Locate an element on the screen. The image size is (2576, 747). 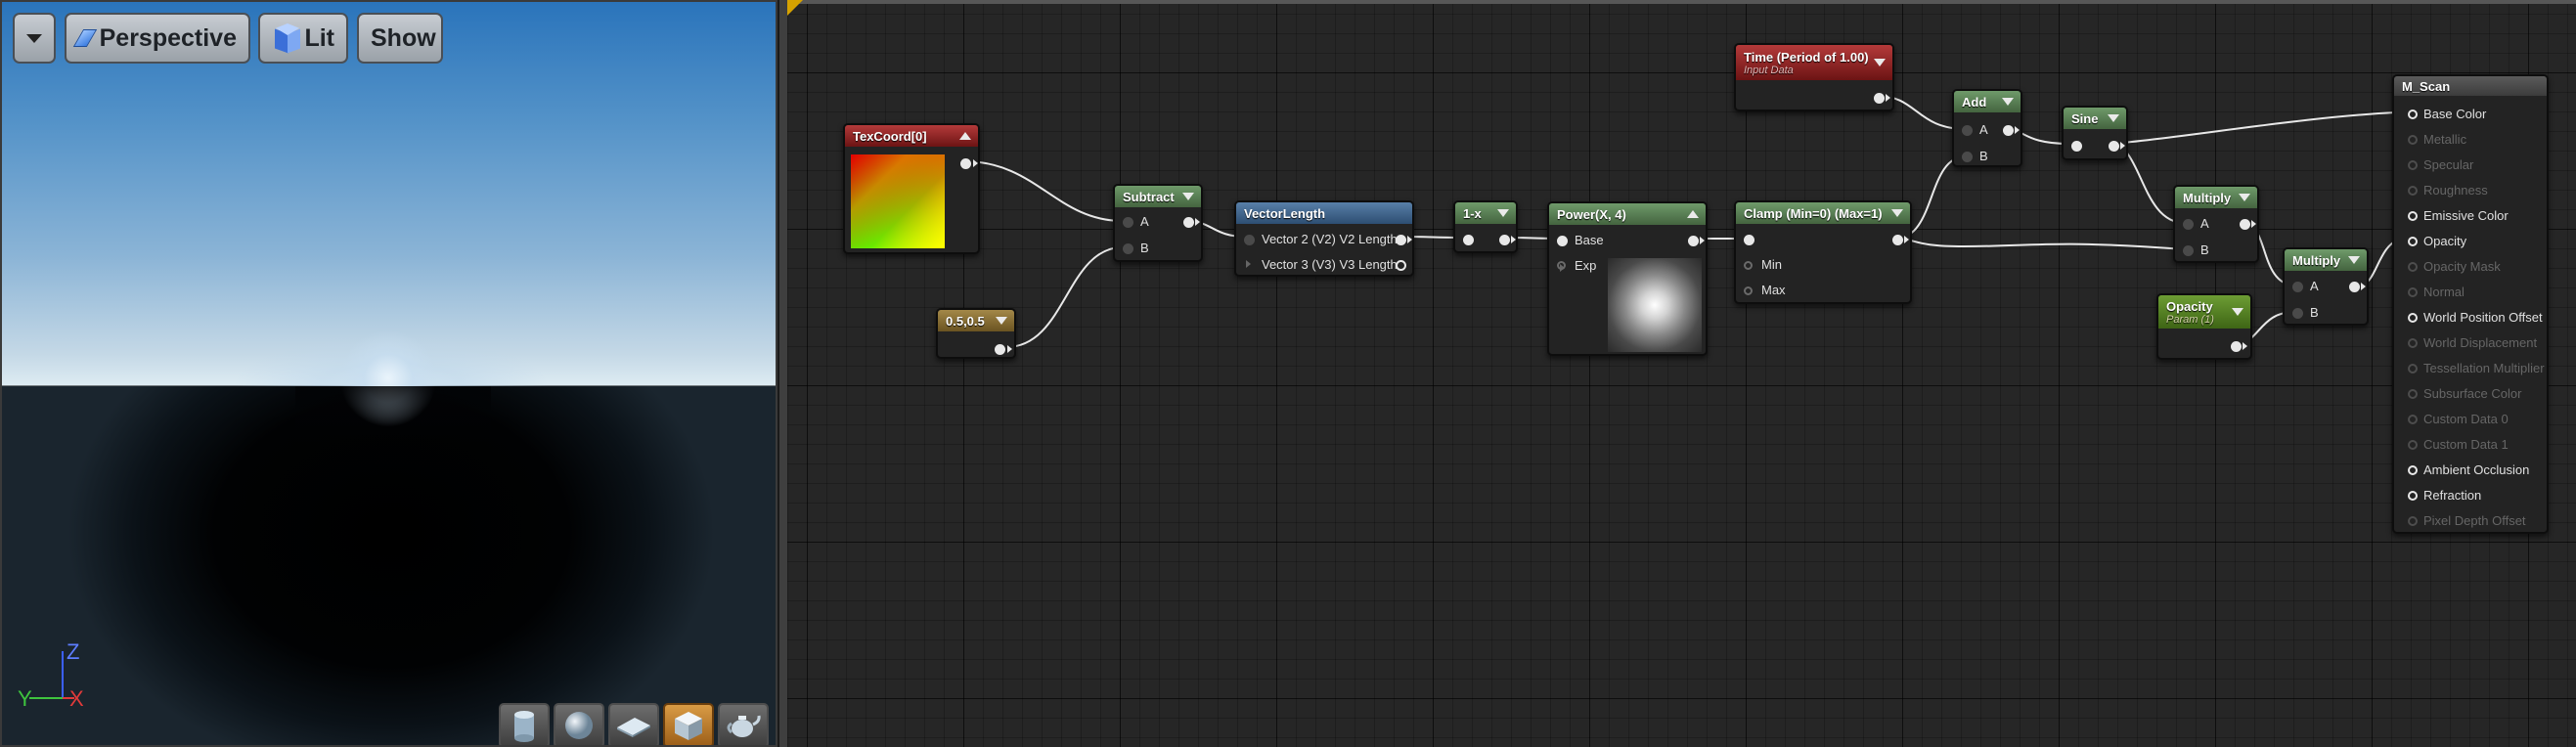
subtract-input-a-pin is located at coordinates (1128, 223).